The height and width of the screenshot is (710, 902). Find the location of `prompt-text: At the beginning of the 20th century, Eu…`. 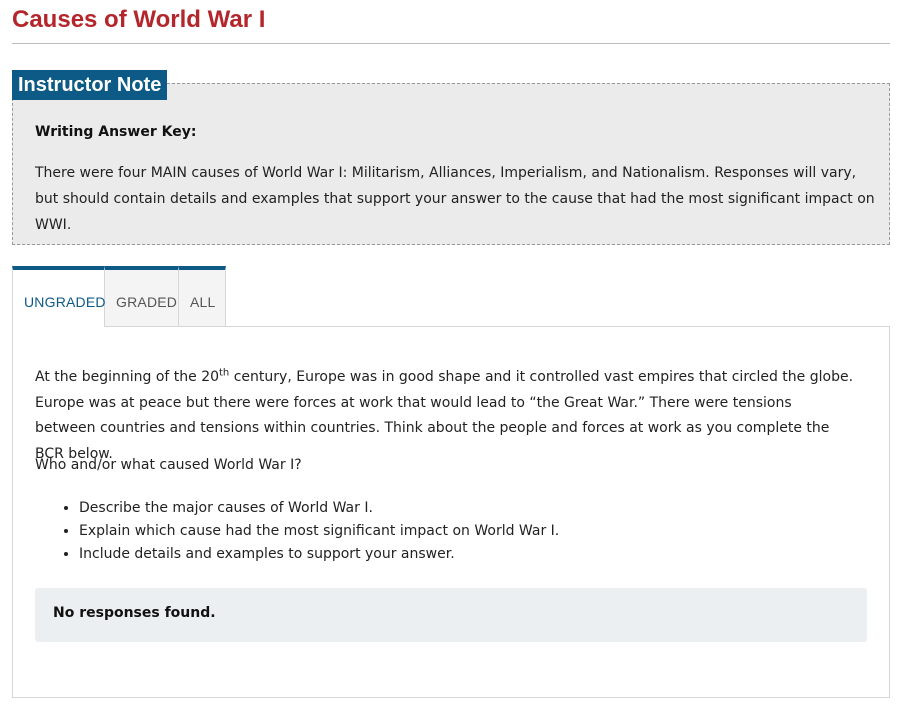

prompt-text: At the beginning of the 20th century, Eu… is located at coordinates (445, 416).